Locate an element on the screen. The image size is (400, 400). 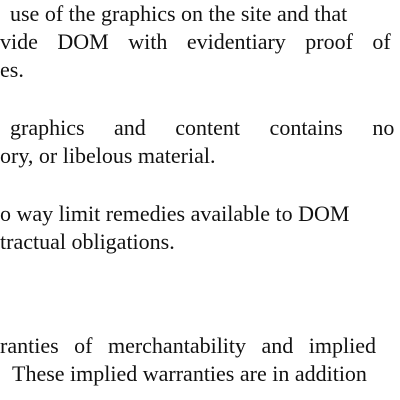
text-line-6: o way limit remedies available to DOM is located at coordinates (175, 213).